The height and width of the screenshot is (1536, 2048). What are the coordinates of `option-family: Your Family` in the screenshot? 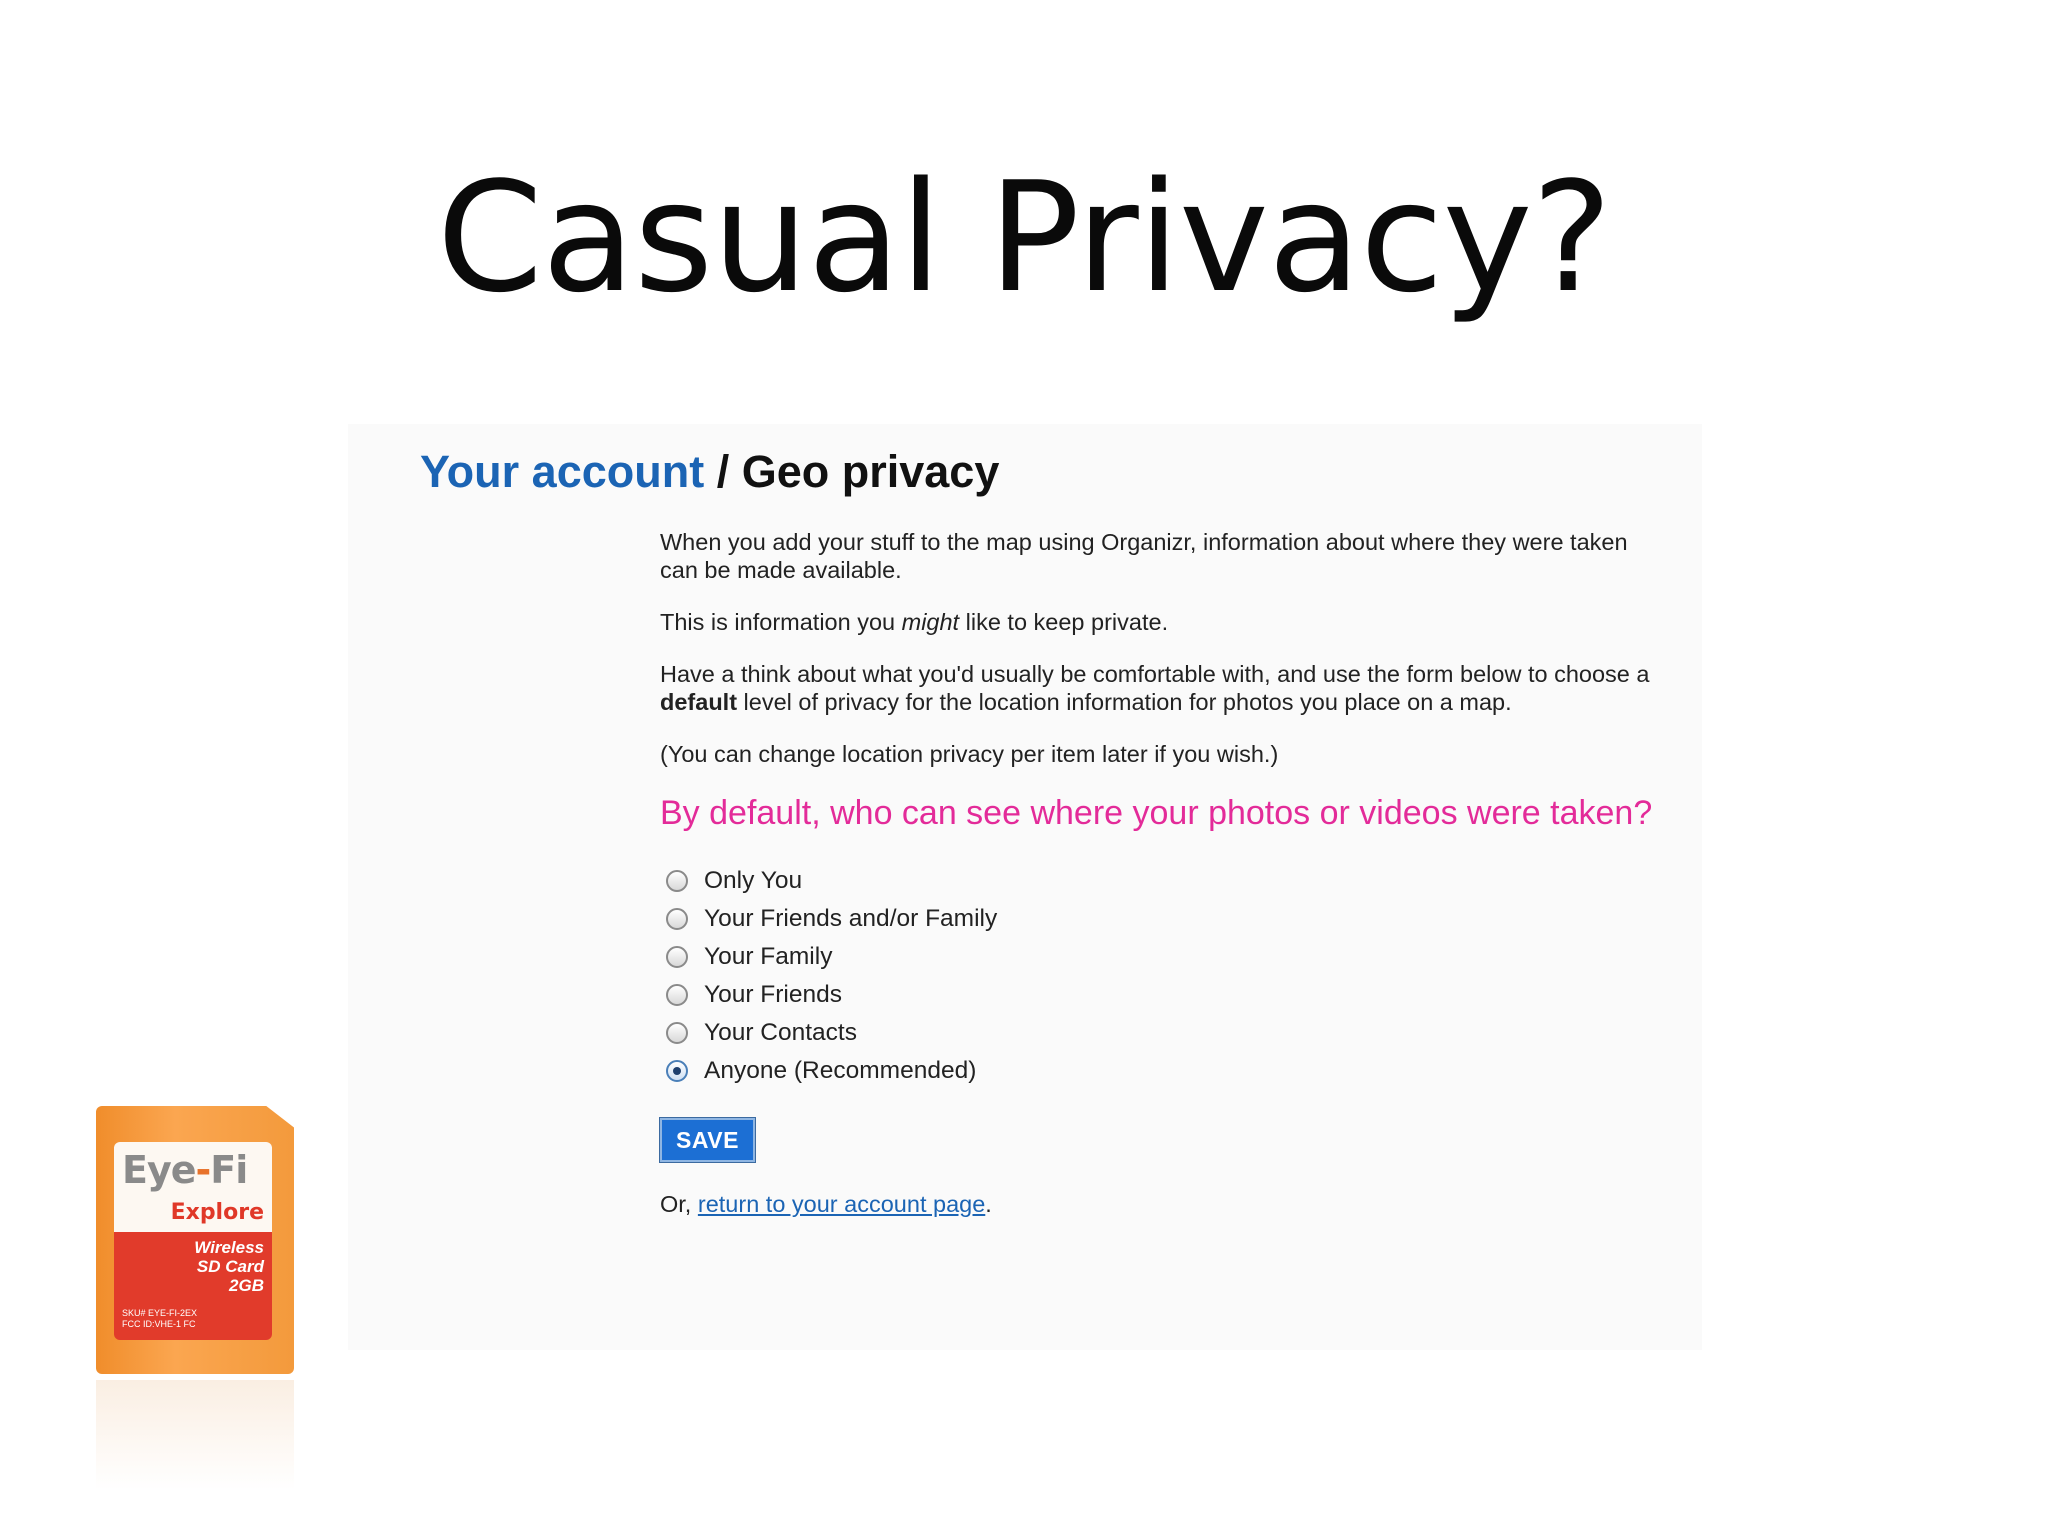 It's located at (1160, 957).